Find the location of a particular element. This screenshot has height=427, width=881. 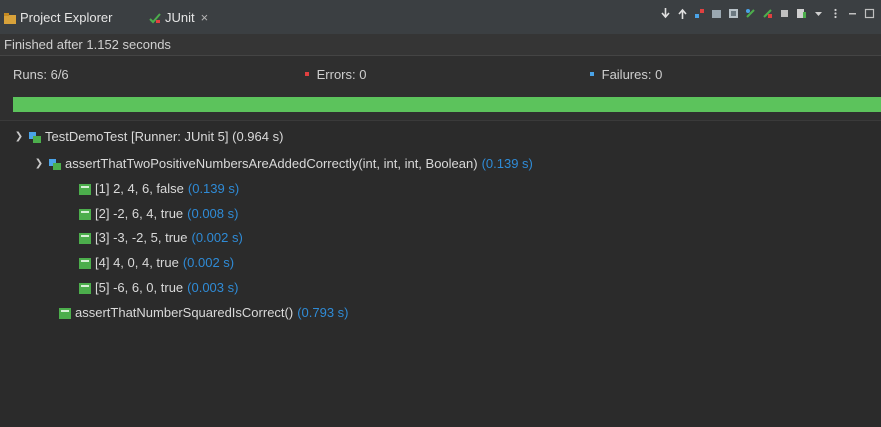

scroll-lock-icon is located at coordinates (733, 12).